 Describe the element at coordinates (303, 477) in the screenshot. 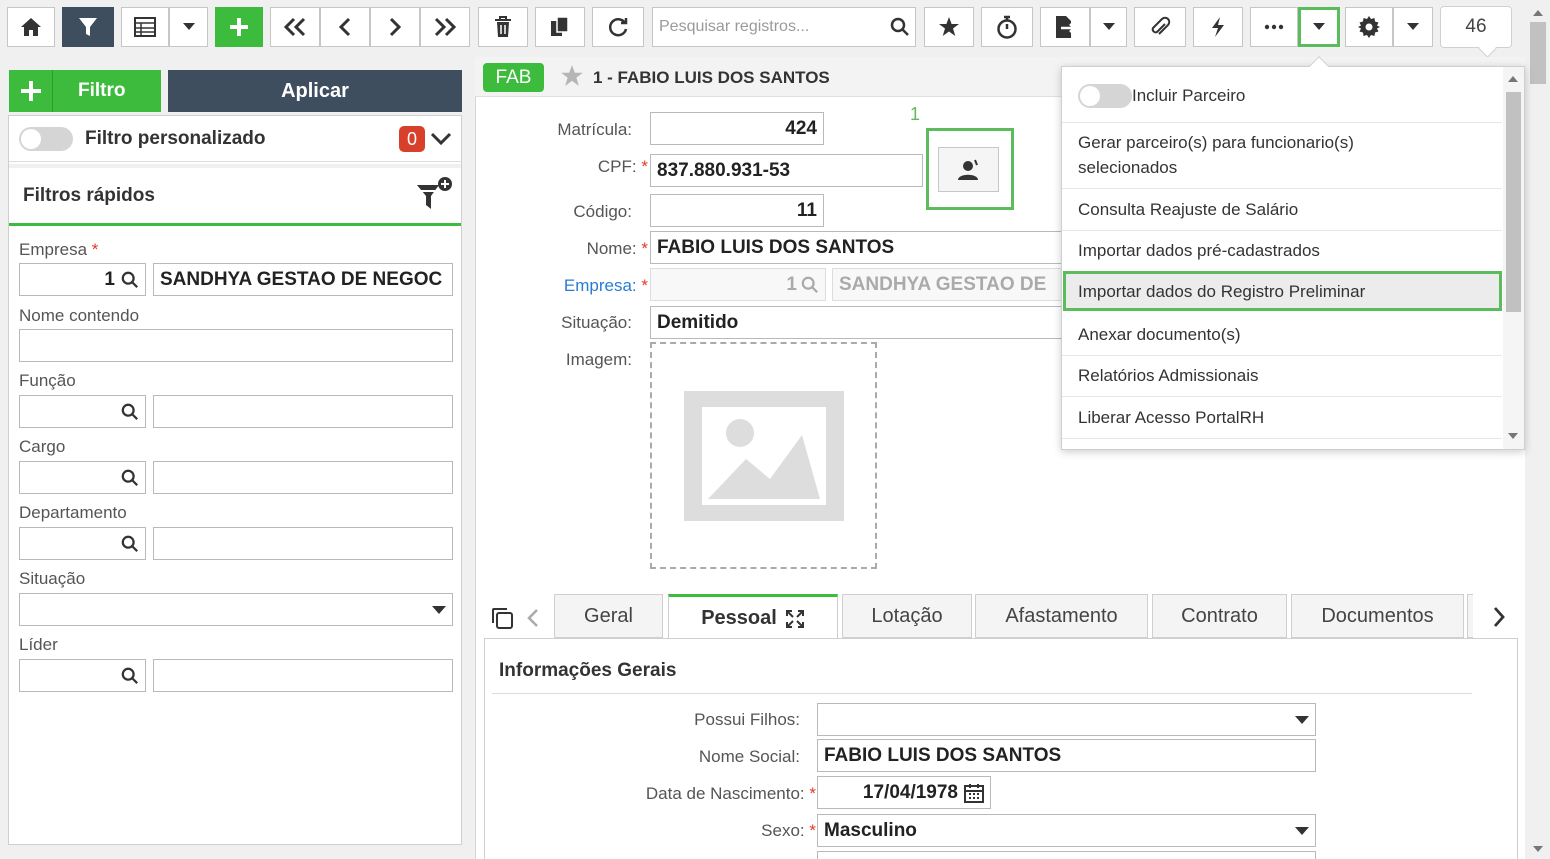

I see `cargo-name-input` at that location.